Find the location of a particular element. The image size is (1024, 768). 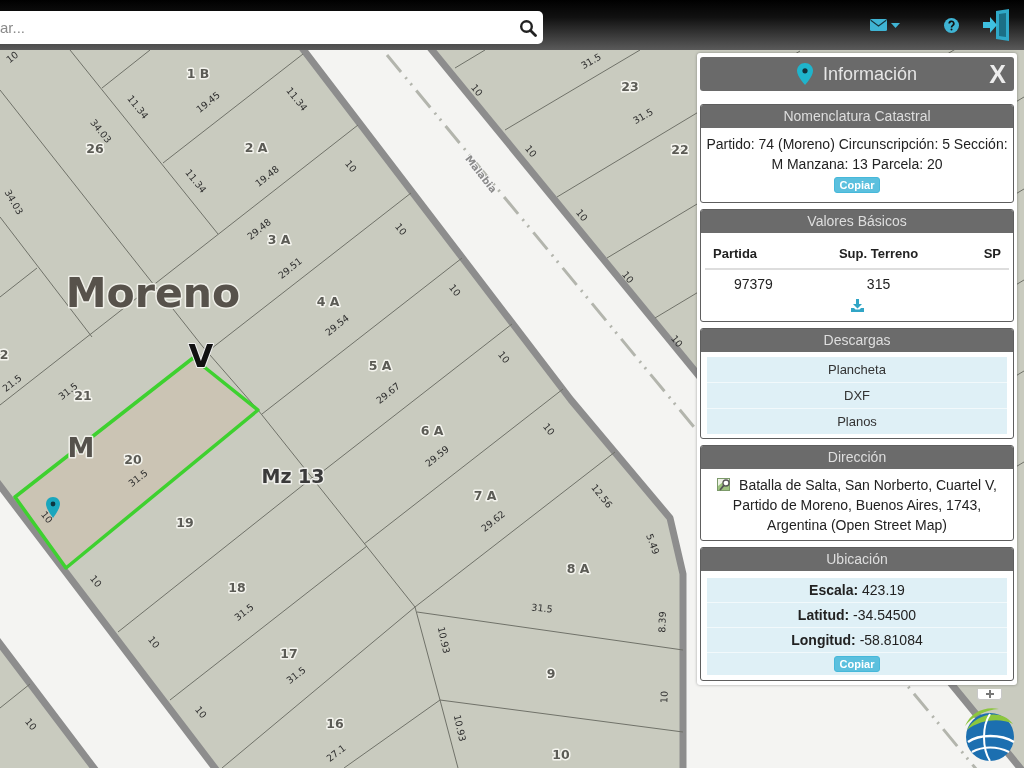

search-icon is located at coordinates (528, 28).